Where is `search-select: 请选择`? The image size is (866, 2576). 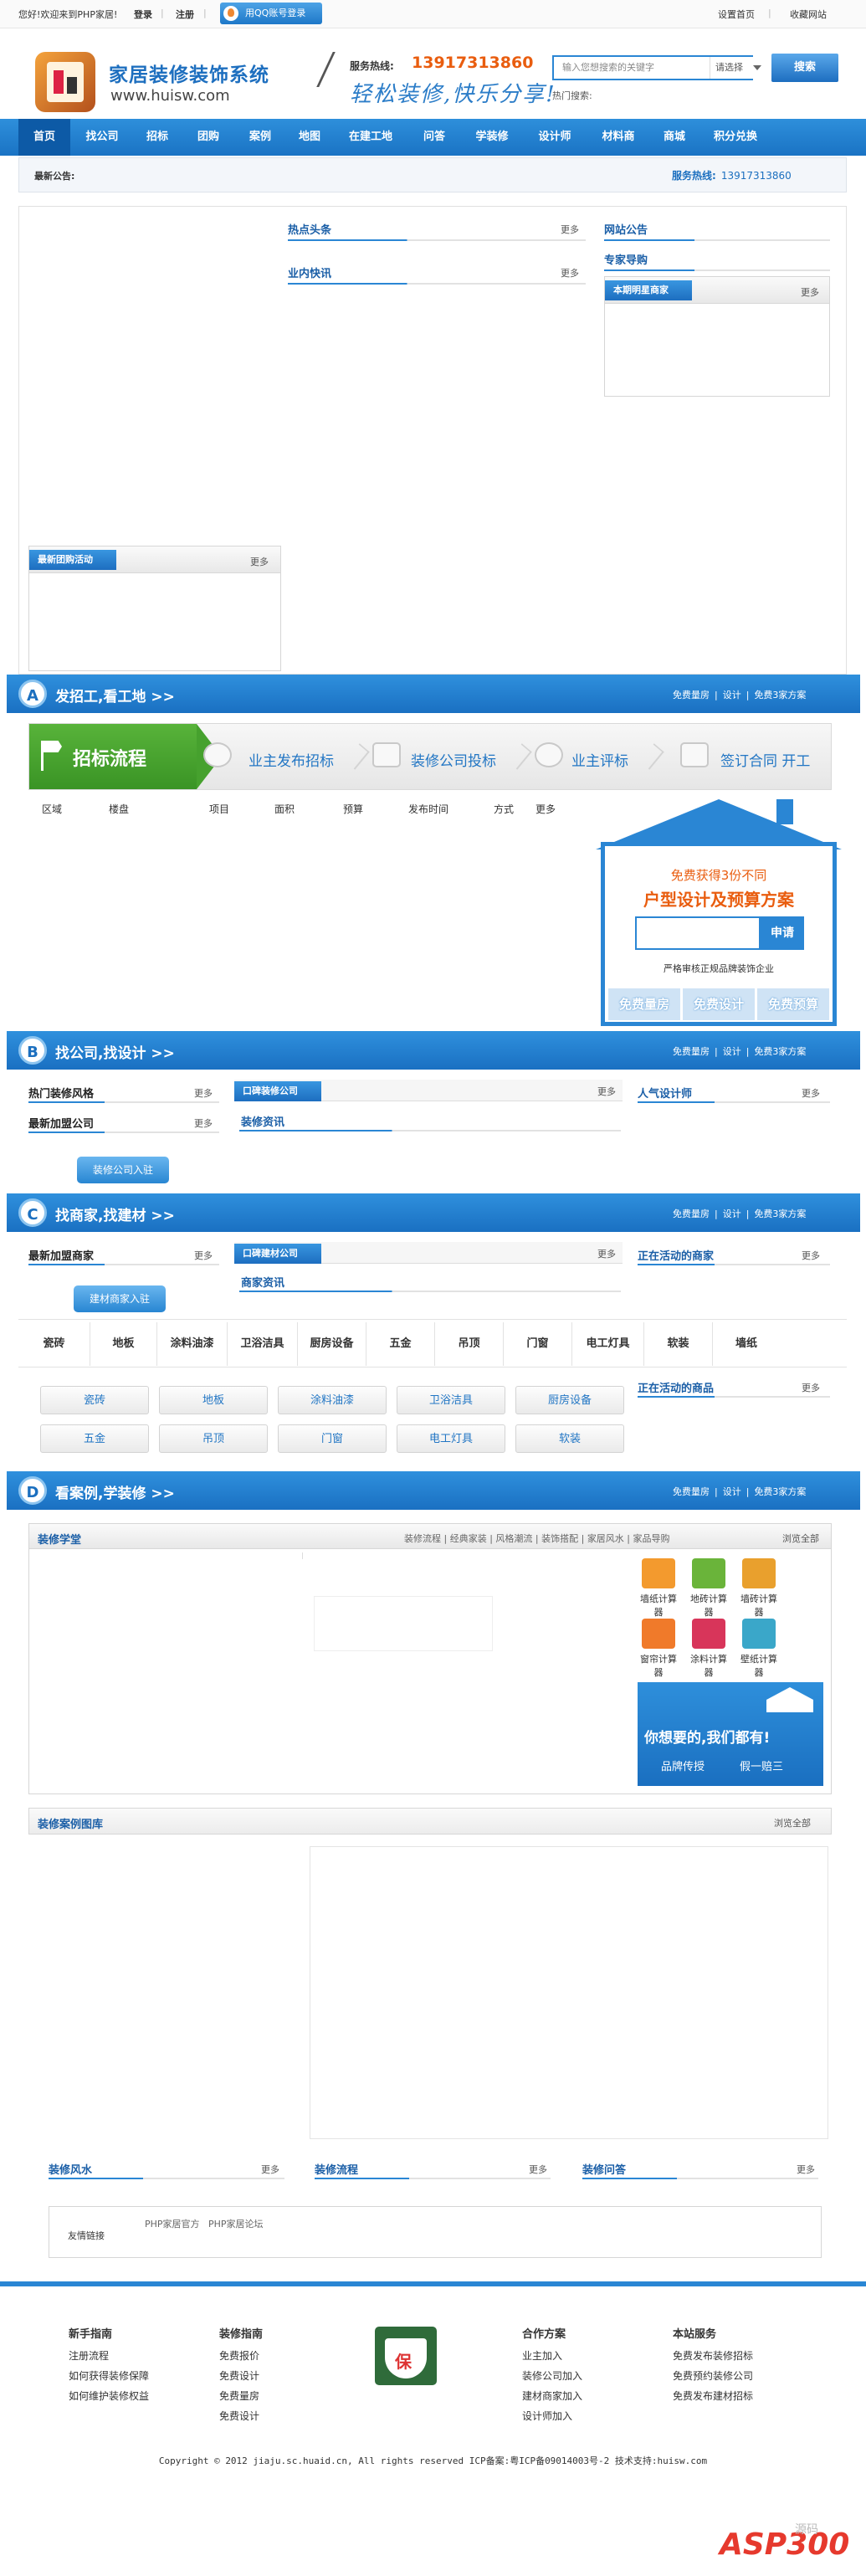 search-select: 请选择 is located at coordinates (739, 68).